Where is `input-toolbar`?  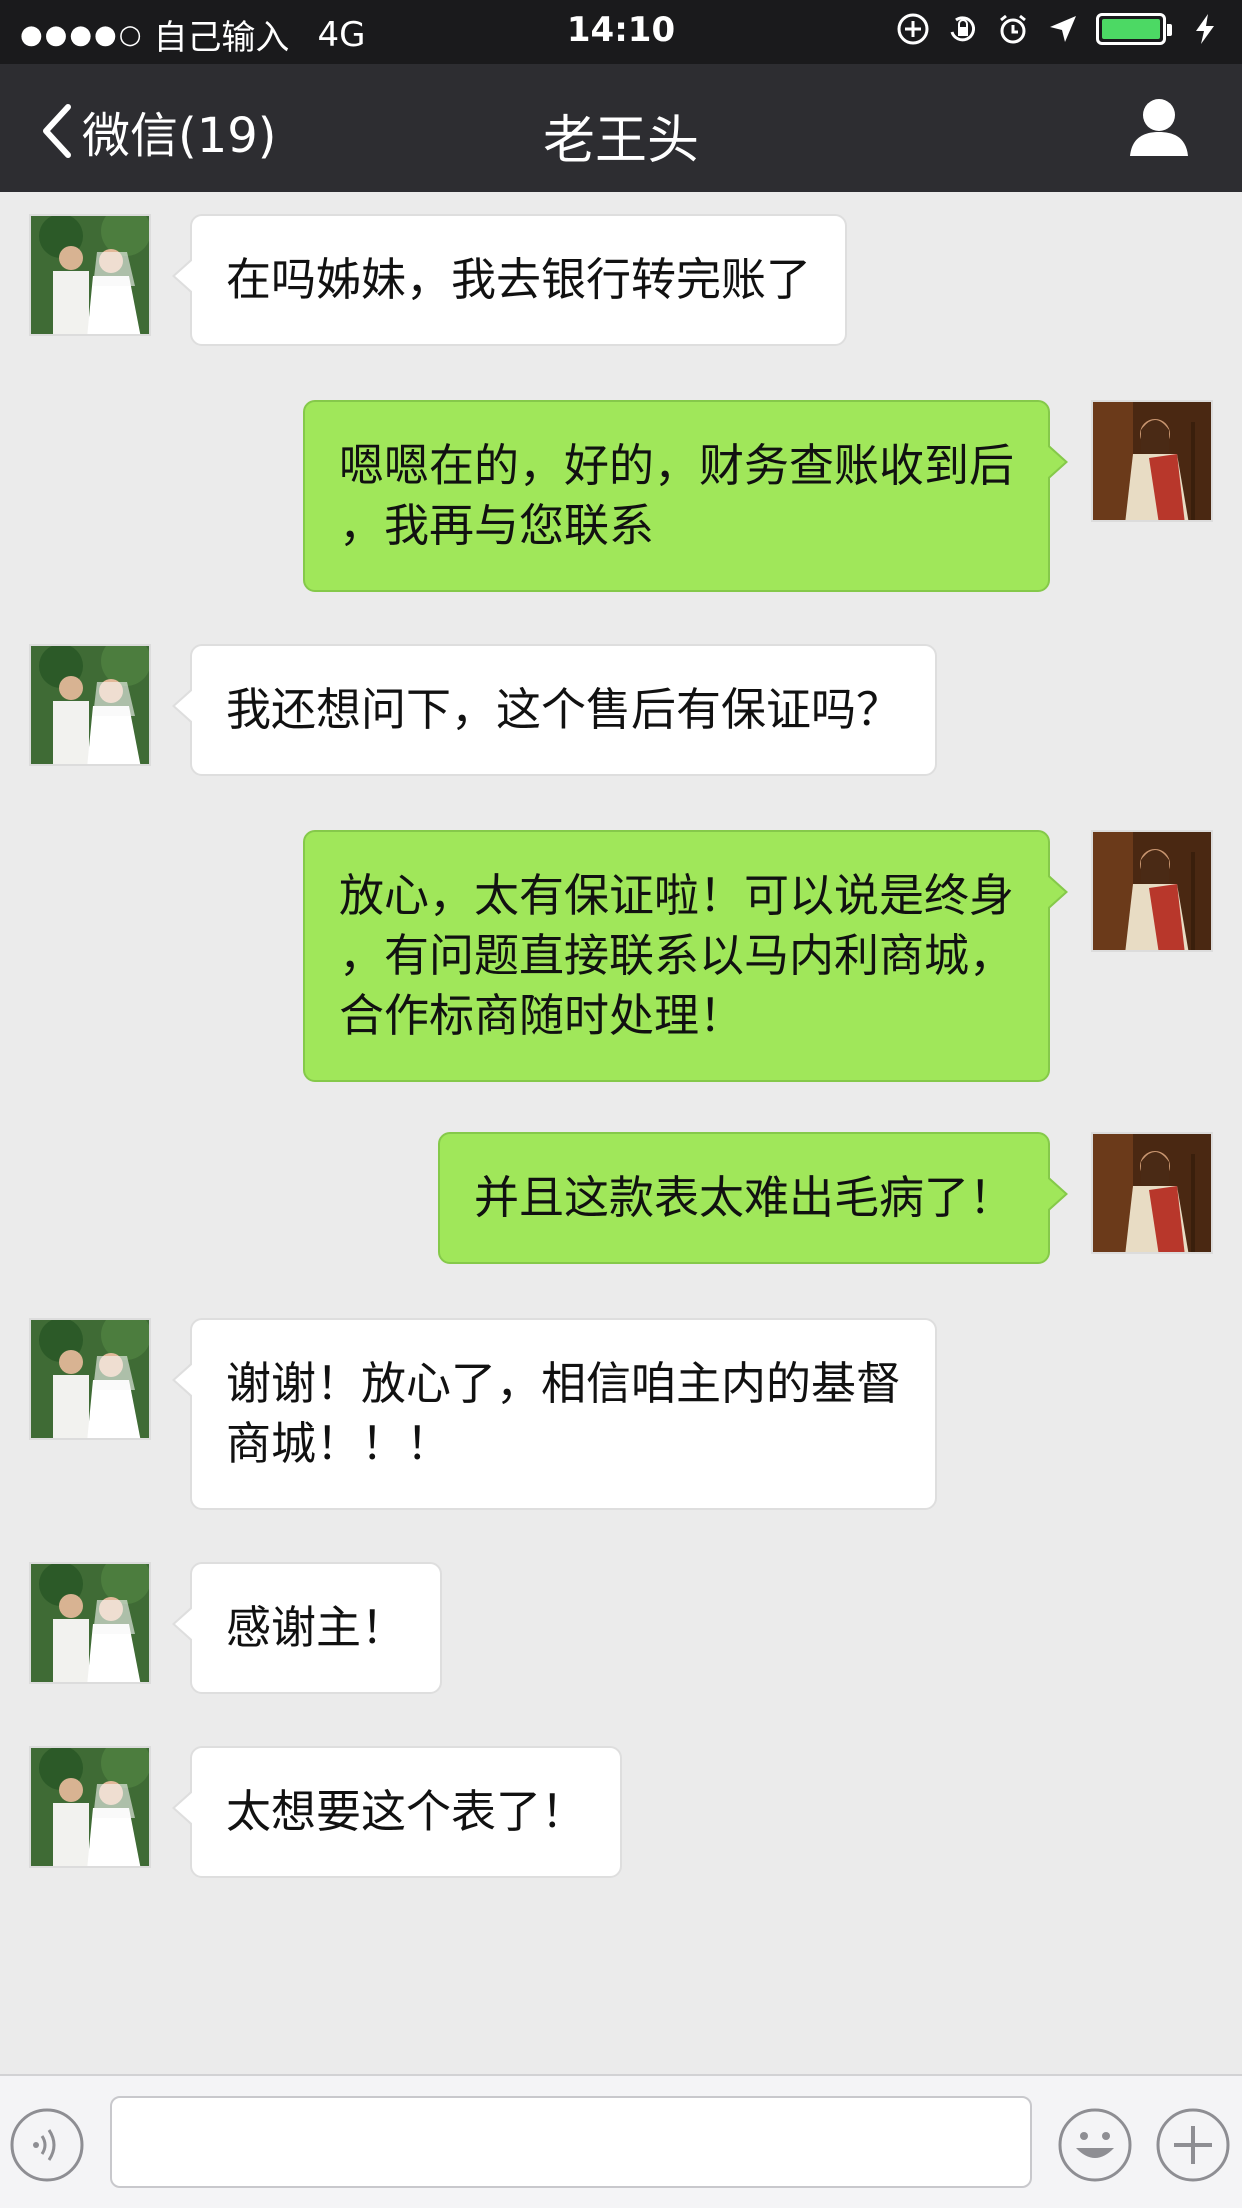 input-toolbar is located at coordinates (621, 2141).